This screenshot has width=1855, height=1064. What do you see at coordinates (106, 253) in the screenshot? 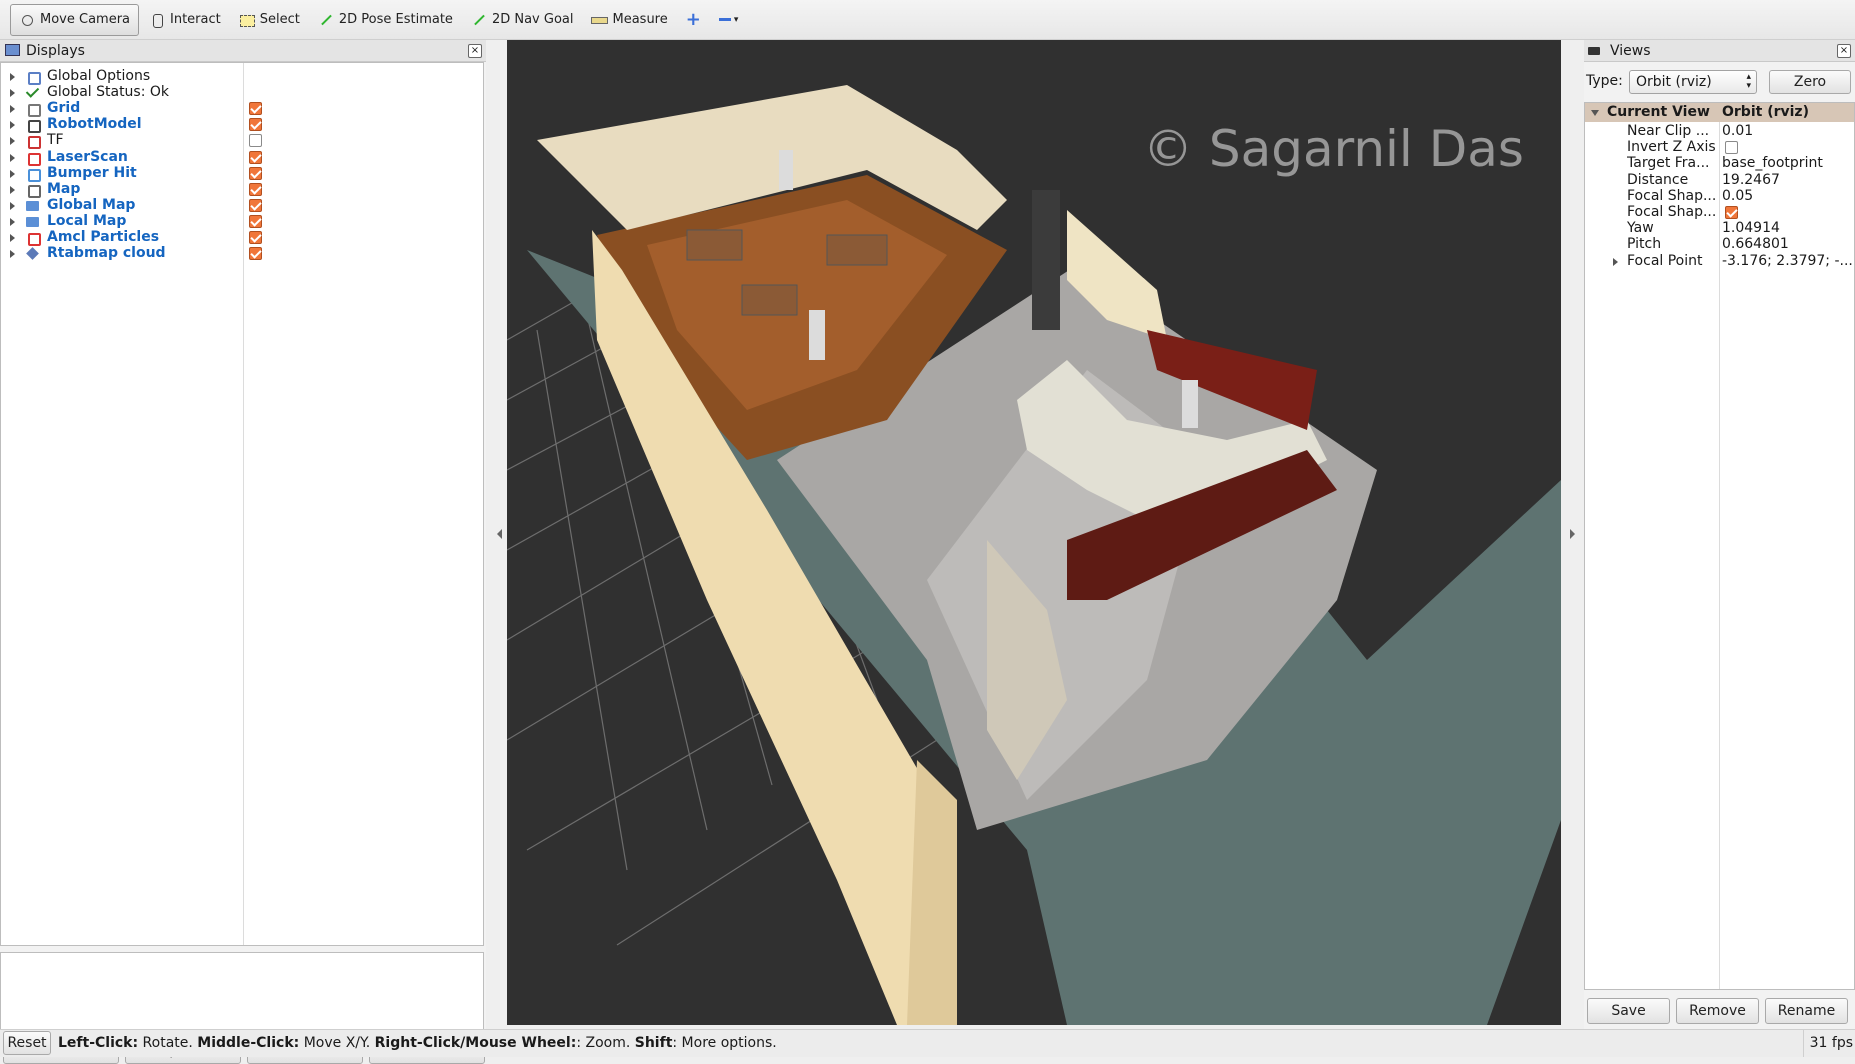
I see `display-item-label: Rtabmap cloud` at bounding box center [106, 253].